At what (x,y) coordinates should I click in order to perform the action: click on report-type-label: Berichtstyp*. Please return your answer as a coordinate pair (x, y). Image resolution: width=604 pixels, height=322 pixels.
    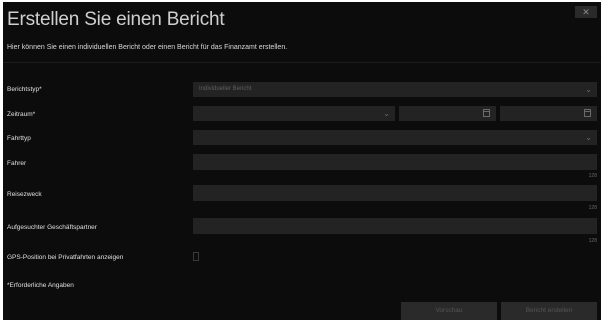
    Looking at the image, I should click on (24, 89).